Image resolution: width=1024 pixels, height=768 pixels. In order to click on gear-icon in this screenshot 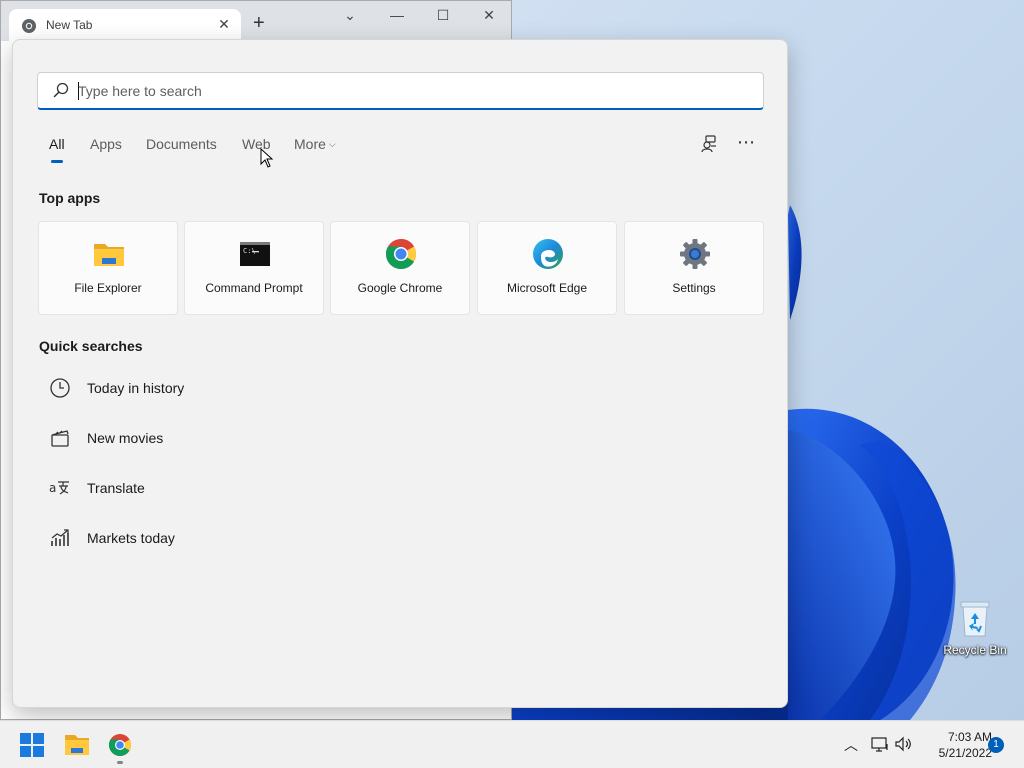, I will do `click(695, 254)`.